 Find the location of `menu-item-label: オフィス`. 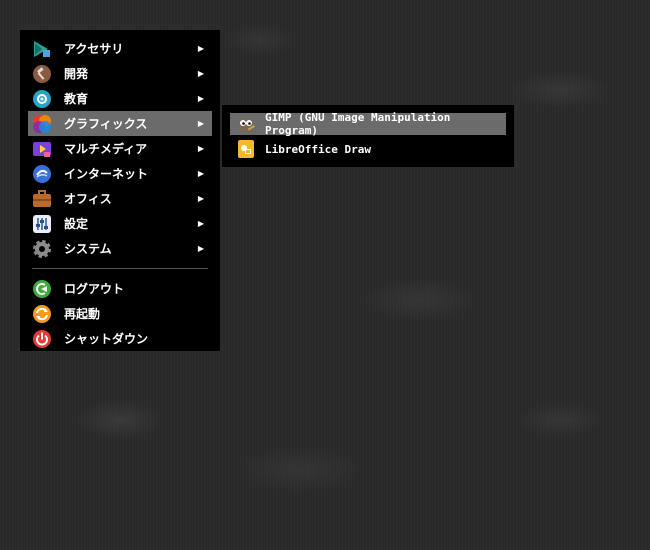

menu-item-label: オフィス is located at coordinates (88, 199).